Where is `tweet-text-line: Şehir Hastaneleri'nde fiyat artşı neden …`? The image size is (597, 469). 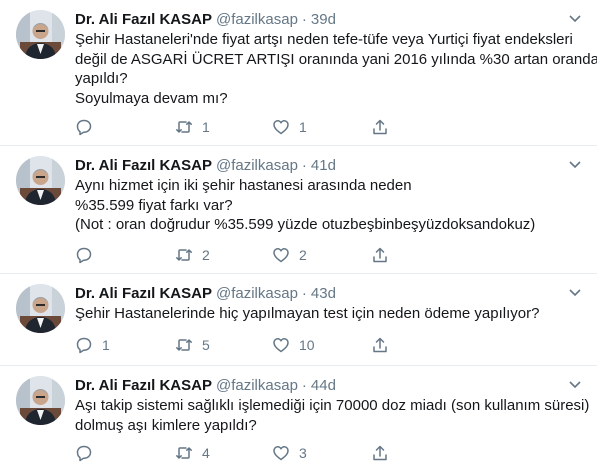 tweet-text-line: Şehir Hastaneleri'nde fiyat artşı neden … is located at coordinates (324, 39).